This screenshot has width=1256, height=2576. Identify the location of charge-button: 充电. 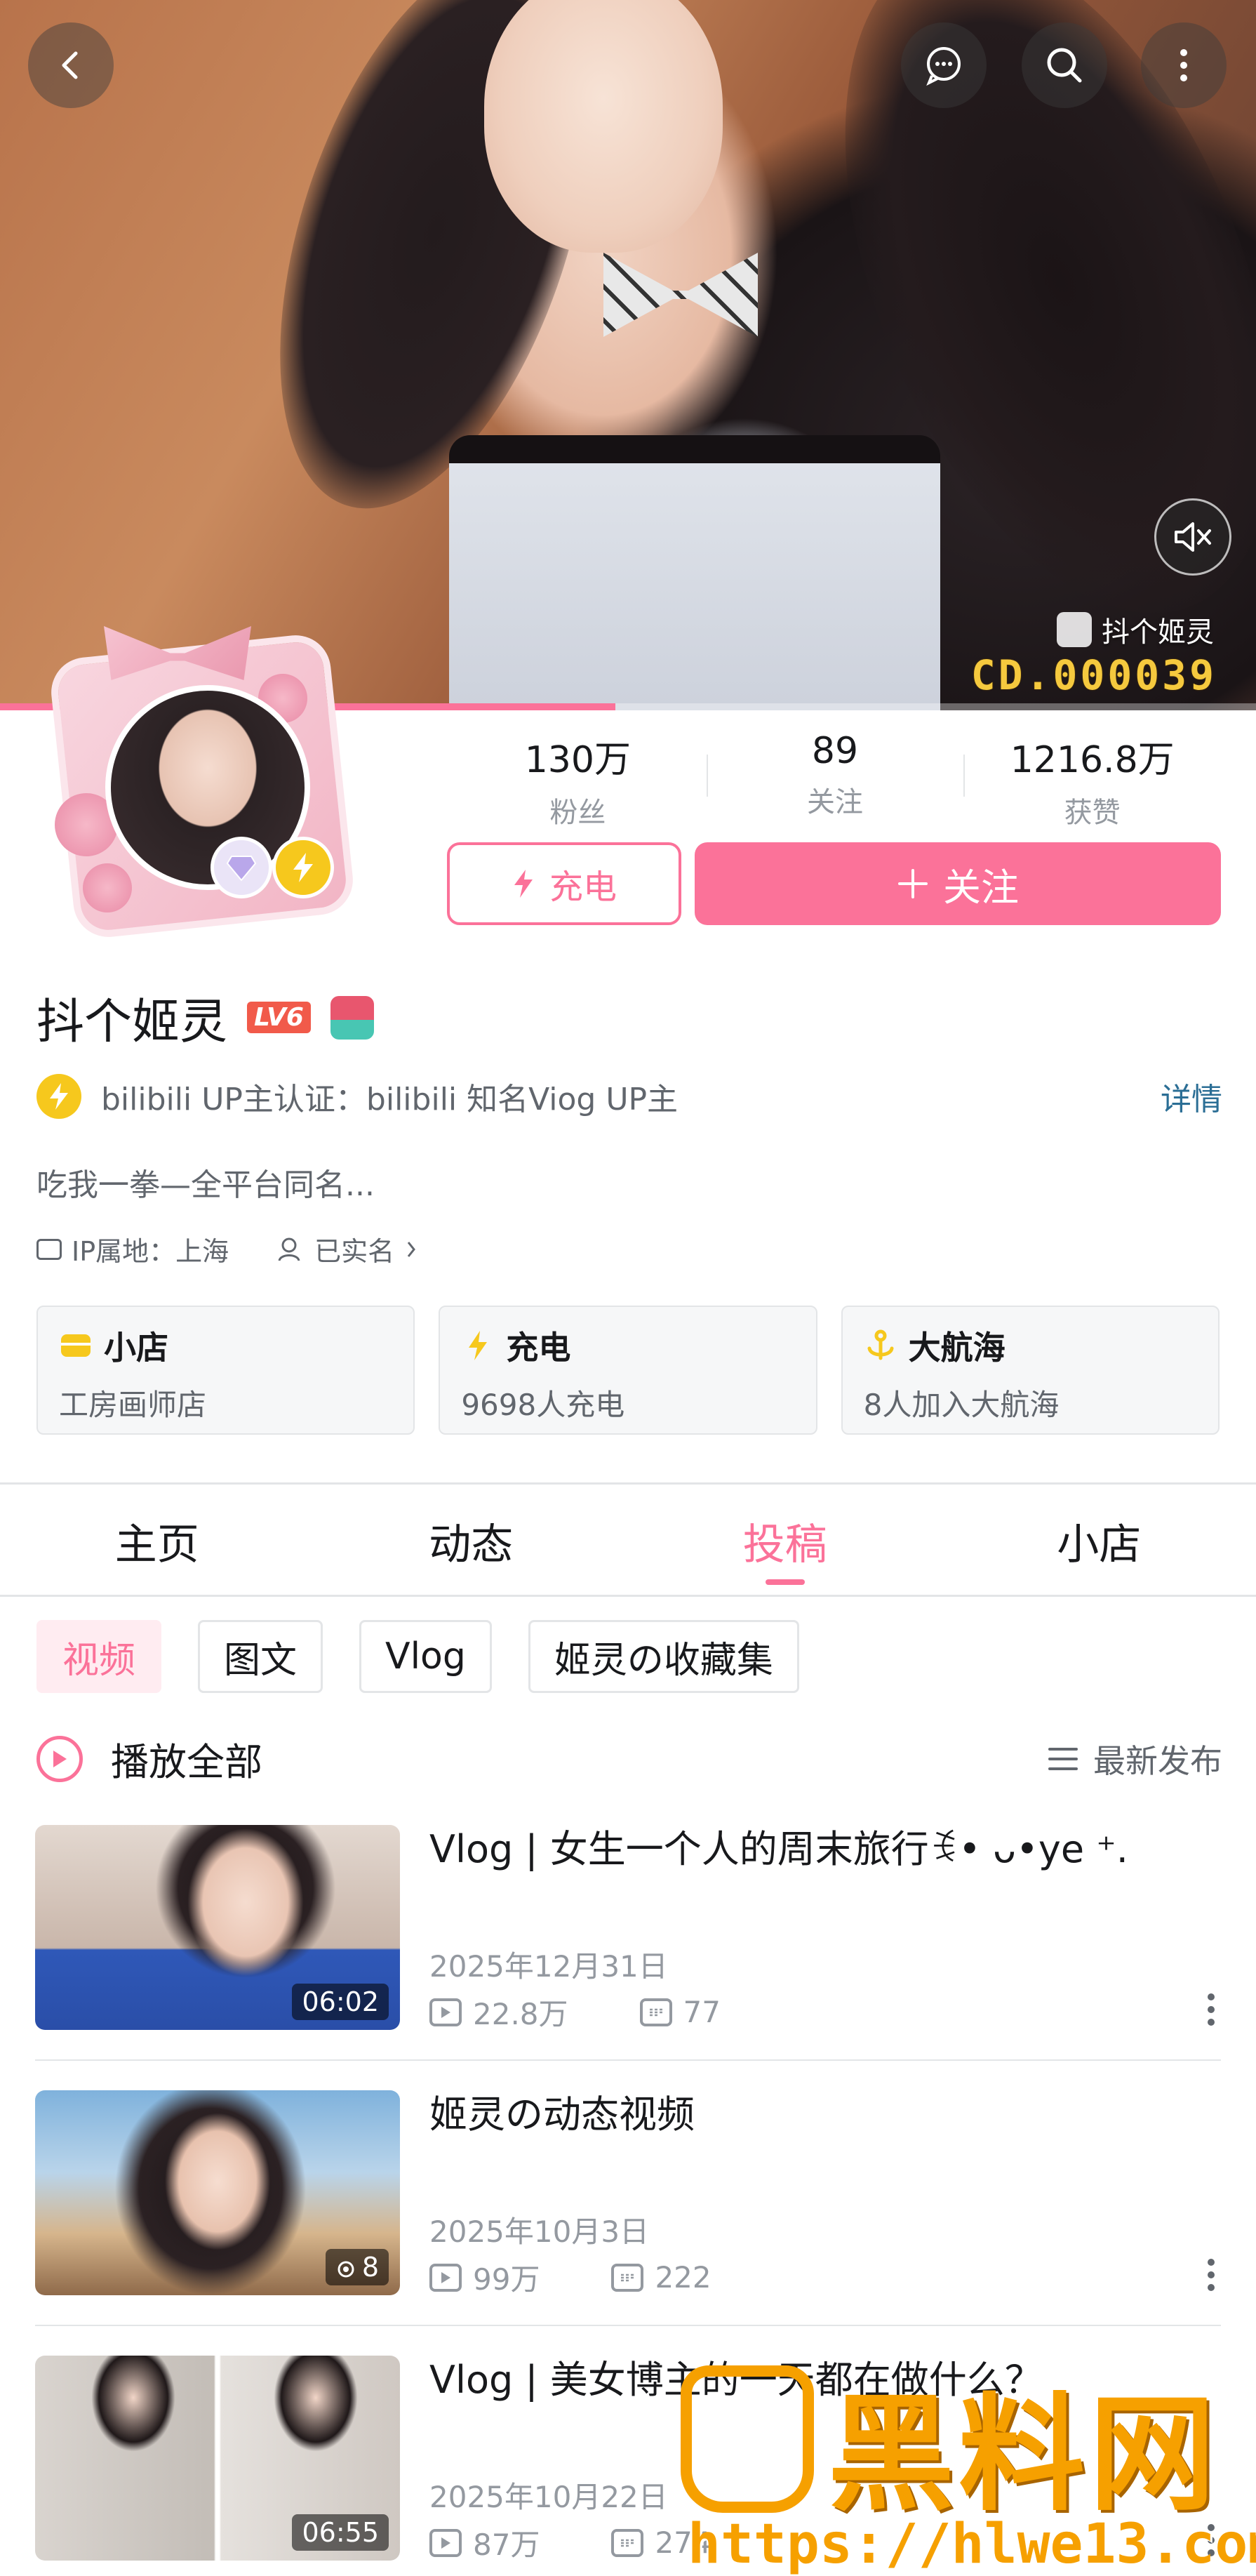
(564, 883).